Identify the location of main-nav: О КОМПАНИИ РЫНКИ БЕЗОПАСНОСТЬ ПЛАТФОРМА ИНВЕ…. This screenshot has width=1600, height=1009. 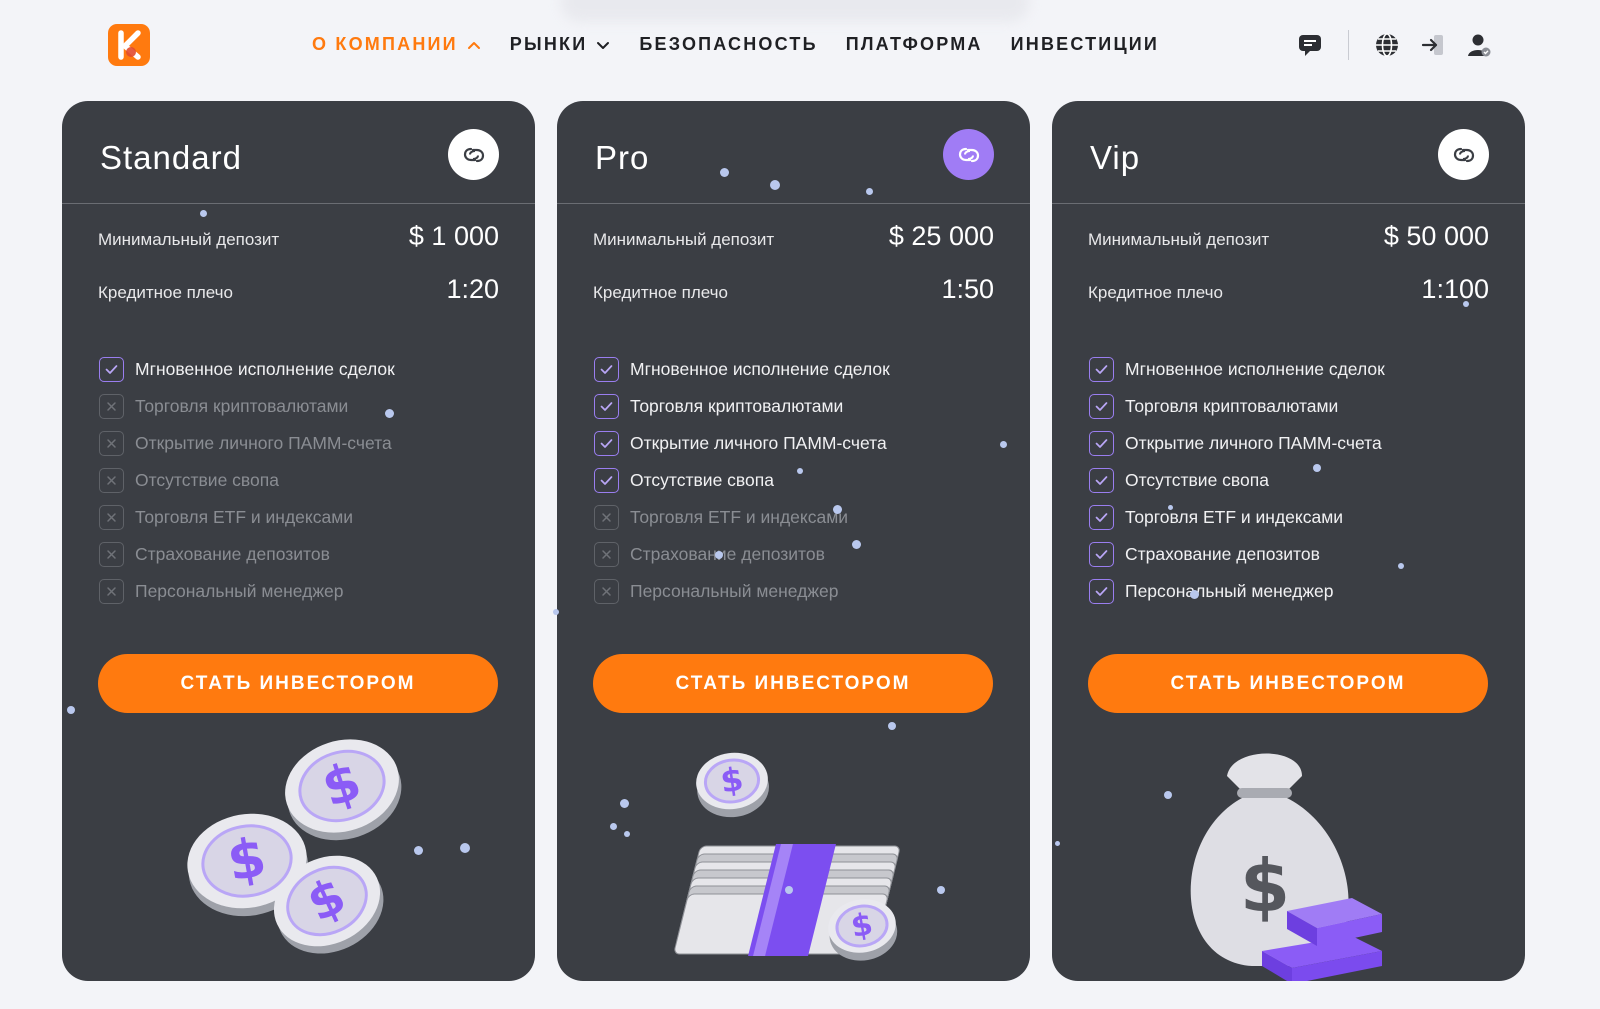
(735, 44).